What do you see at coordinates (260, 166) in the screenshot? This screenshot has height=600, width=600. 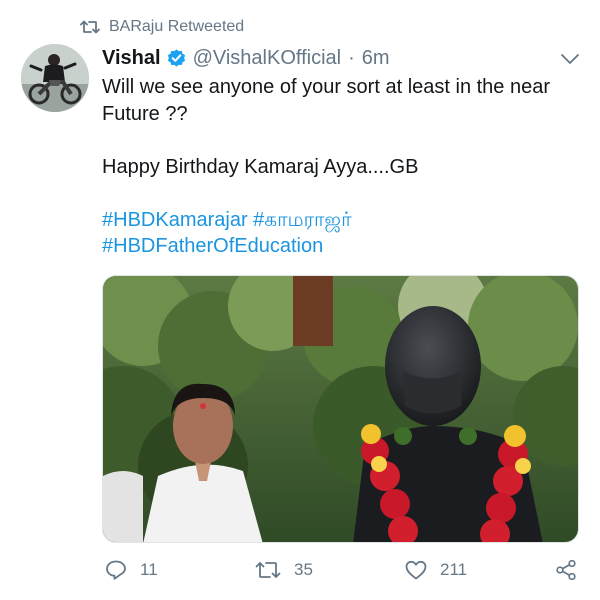 I see `tweet-text-line: Happy Birthday Kamaraj Ayya....GB` at bounding box center [260, 166].